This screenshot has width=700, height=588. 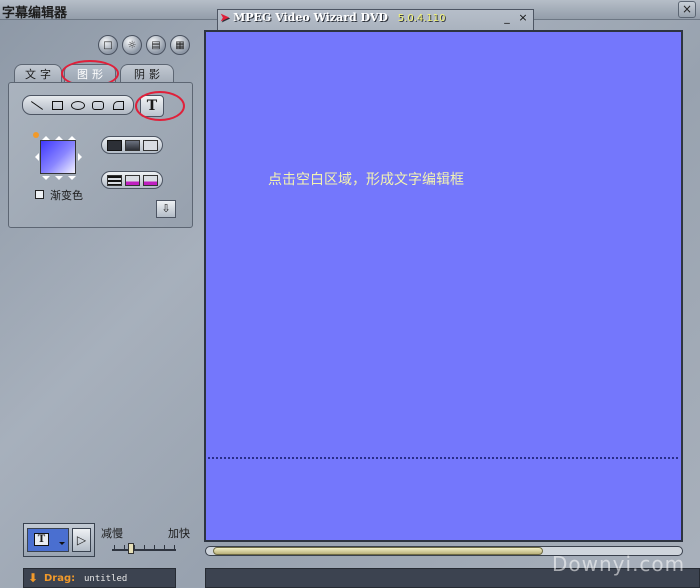 I want to click on gradient-color-swatch, so click(x=58, y=157).